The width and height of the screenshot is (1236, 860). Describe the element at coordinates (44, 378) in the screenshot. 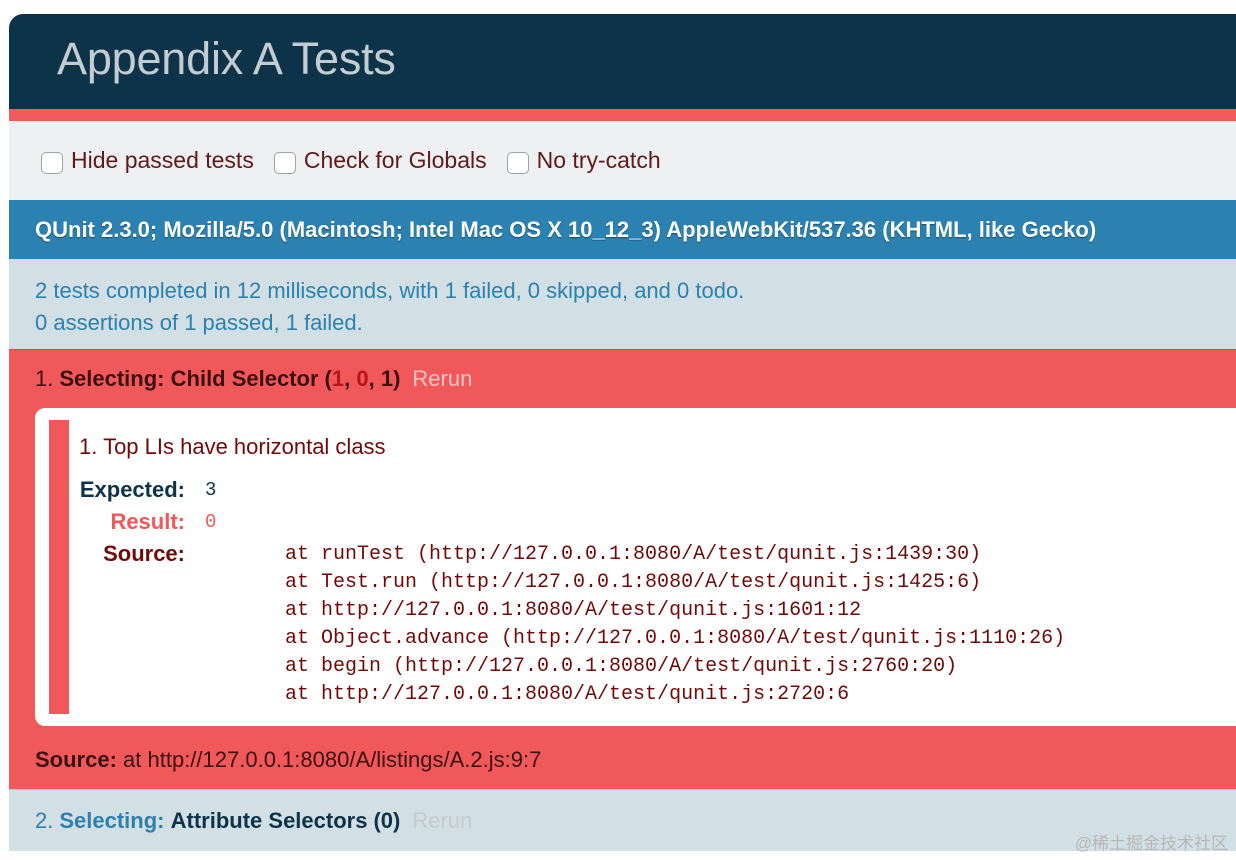

I see `test-number: 1.` at that location.